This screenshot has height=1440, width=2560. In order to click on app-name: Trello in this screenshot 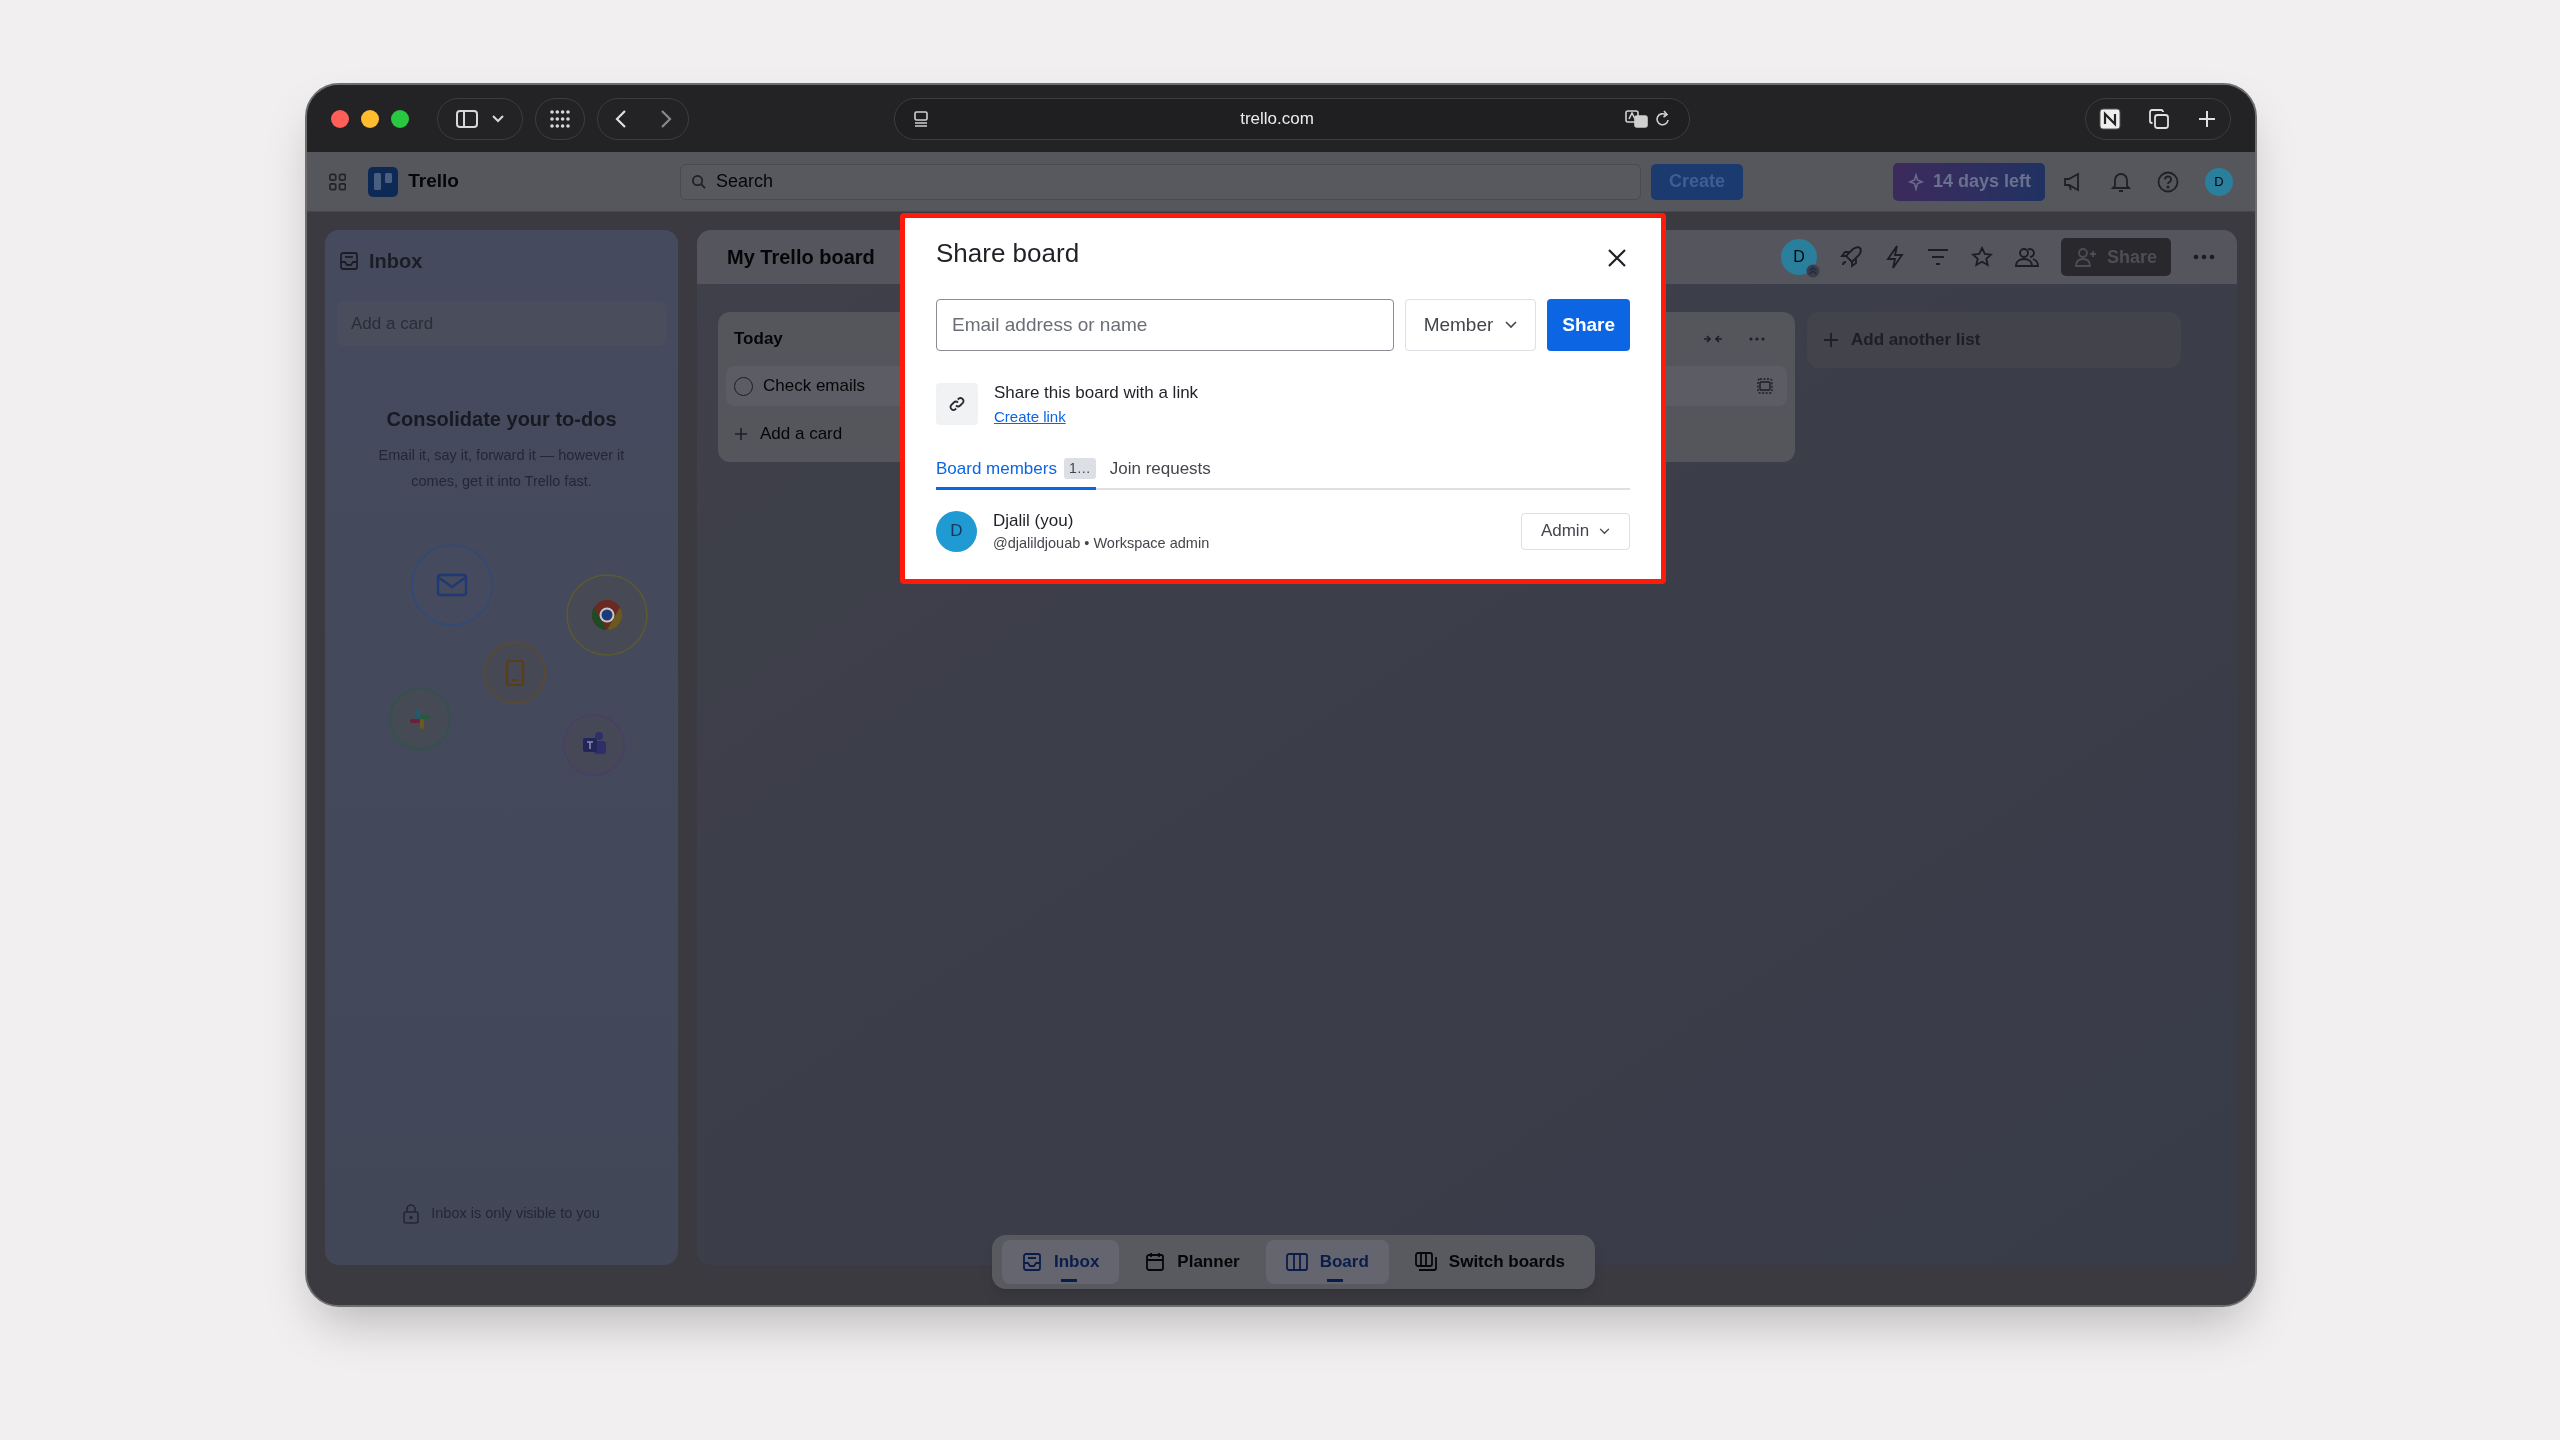, I will do `click(433, 181)`.